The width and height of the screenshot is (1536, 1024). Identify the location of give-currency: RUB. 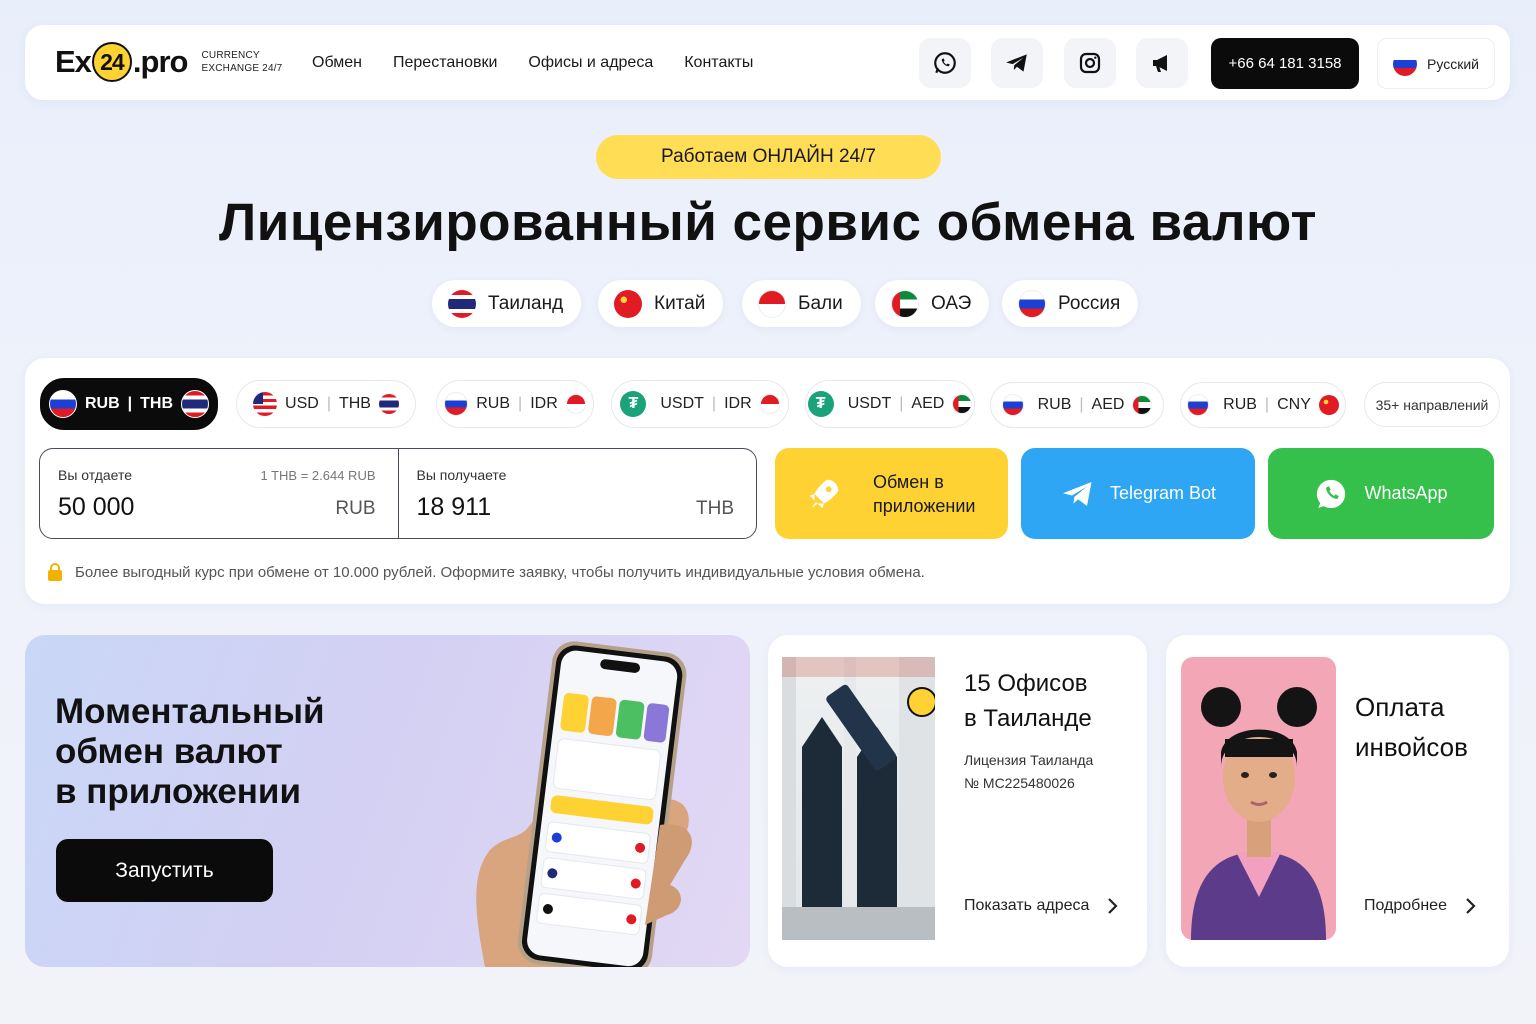
(355, 508).